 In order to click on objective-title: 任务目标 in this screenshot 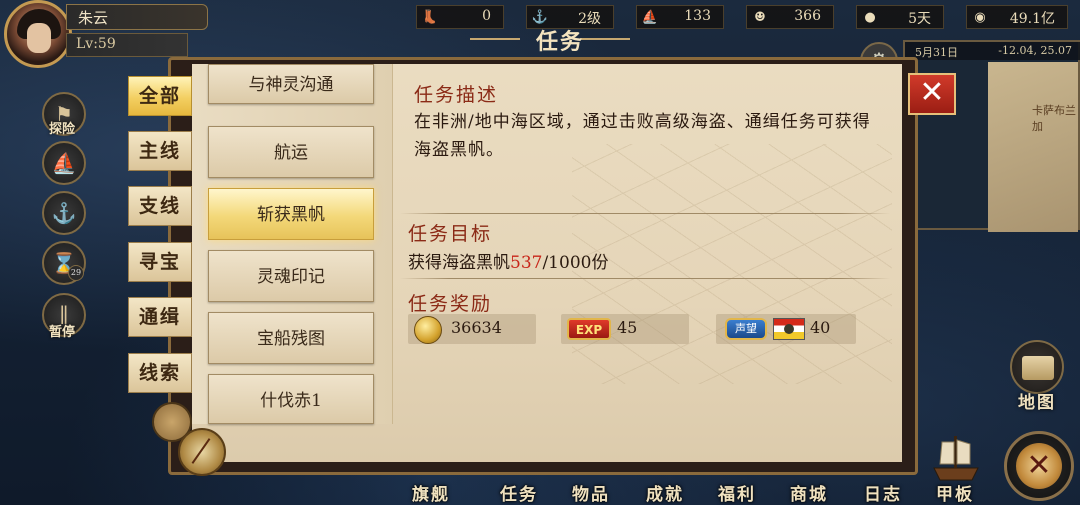, I will do `click(450, 234)`.